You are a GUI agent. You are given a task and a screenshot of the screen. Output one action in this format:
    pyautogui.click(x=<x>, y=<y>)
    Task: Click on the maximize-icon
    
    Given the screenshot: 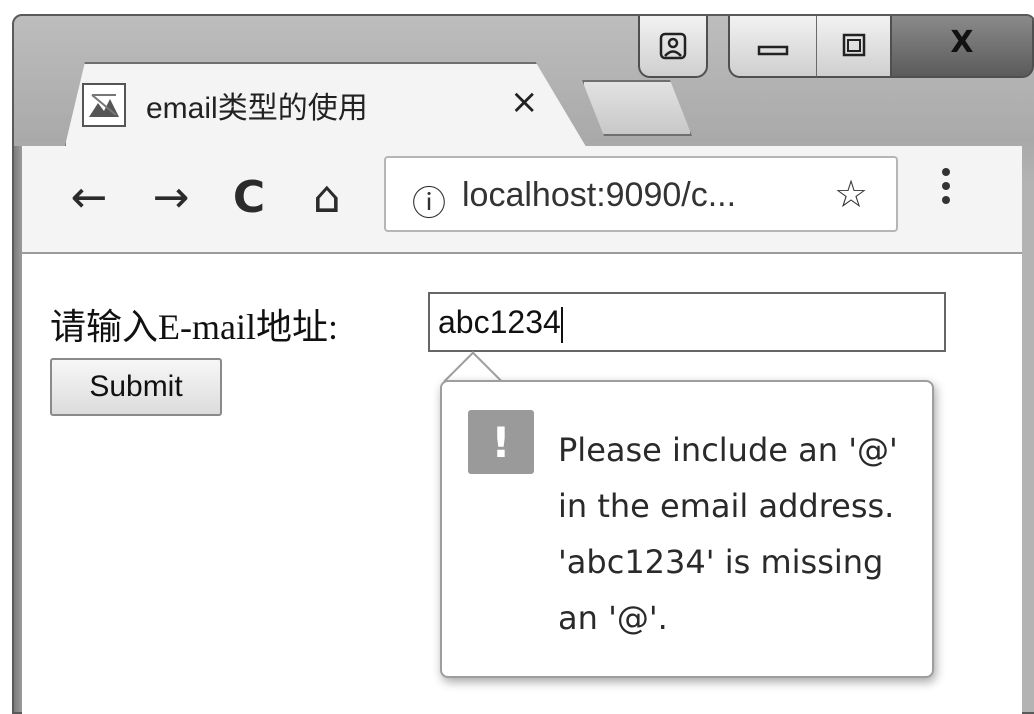 What is the action you would take?
    pyautogui.click(x=853, y=45)
    